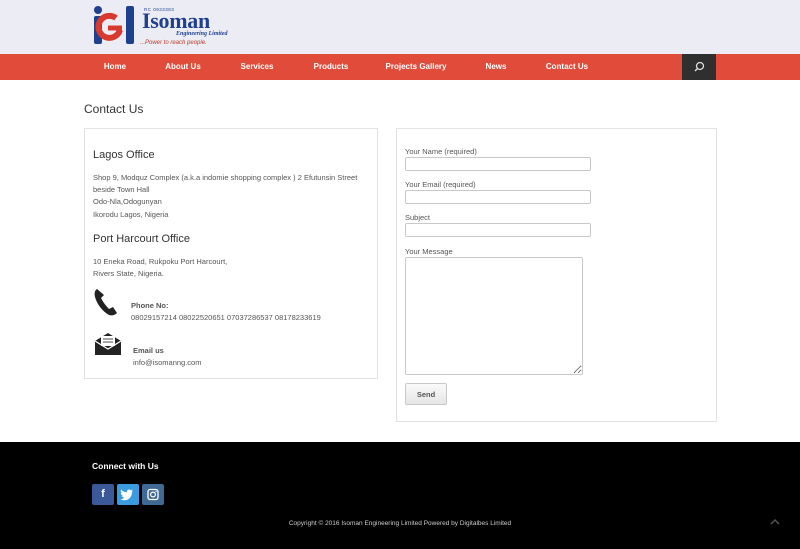  I want to click on name-label: Your Name (required), so click(441, 151).